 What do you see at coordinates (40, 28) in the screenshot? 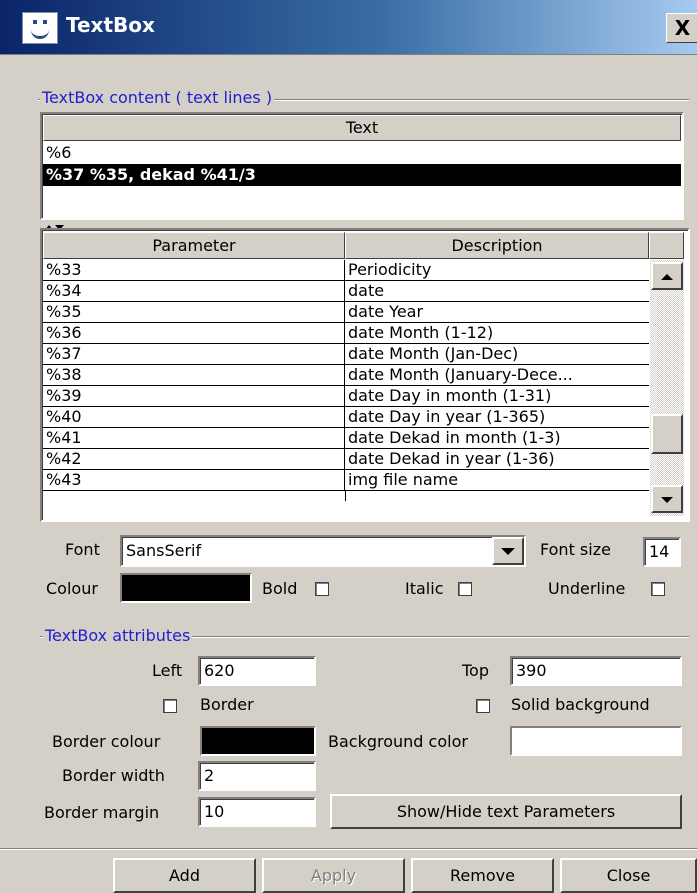
I see `app-icon` at bounding box center [40, 28].